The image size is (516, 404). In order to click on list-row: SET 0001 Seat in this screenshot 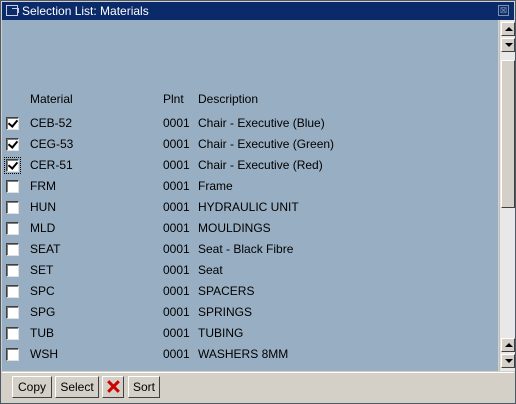, I will do `click(250, 270)`.